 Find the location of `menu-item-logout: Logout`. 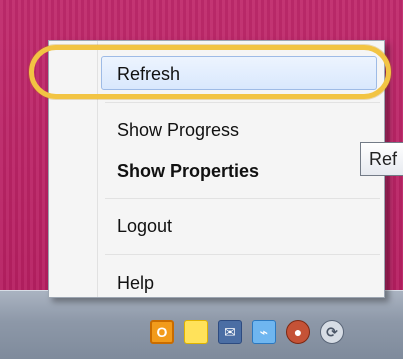

menu-item-logout: Logout is located at coordinates (240, 226).